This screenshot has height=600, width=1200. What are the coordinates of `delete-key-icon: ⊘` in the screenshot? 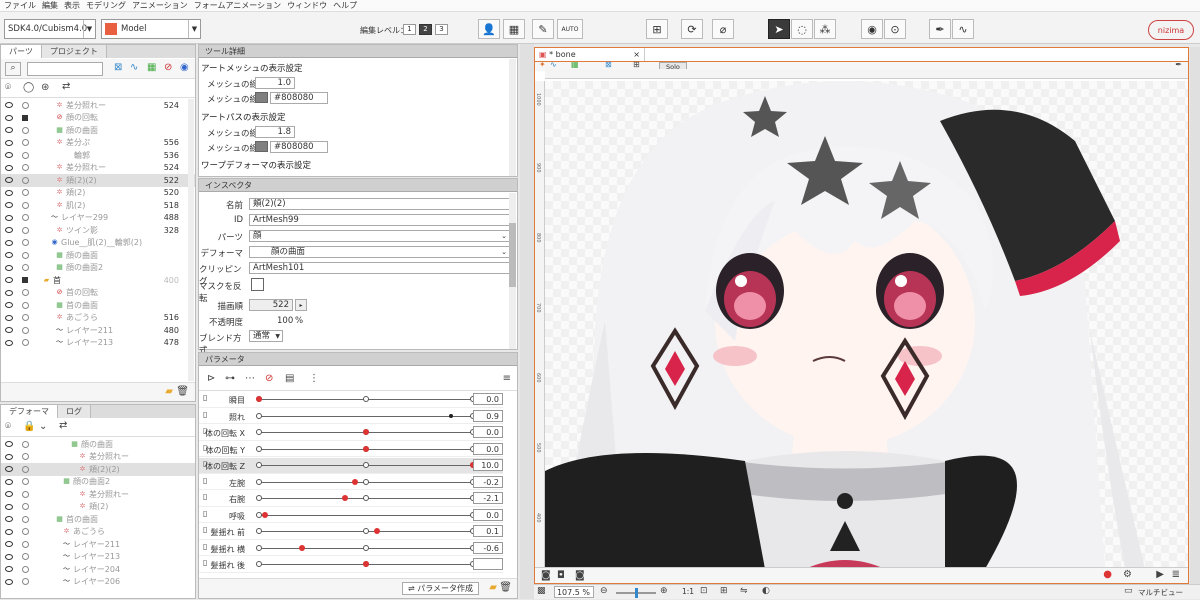 It's located at (269, 378).